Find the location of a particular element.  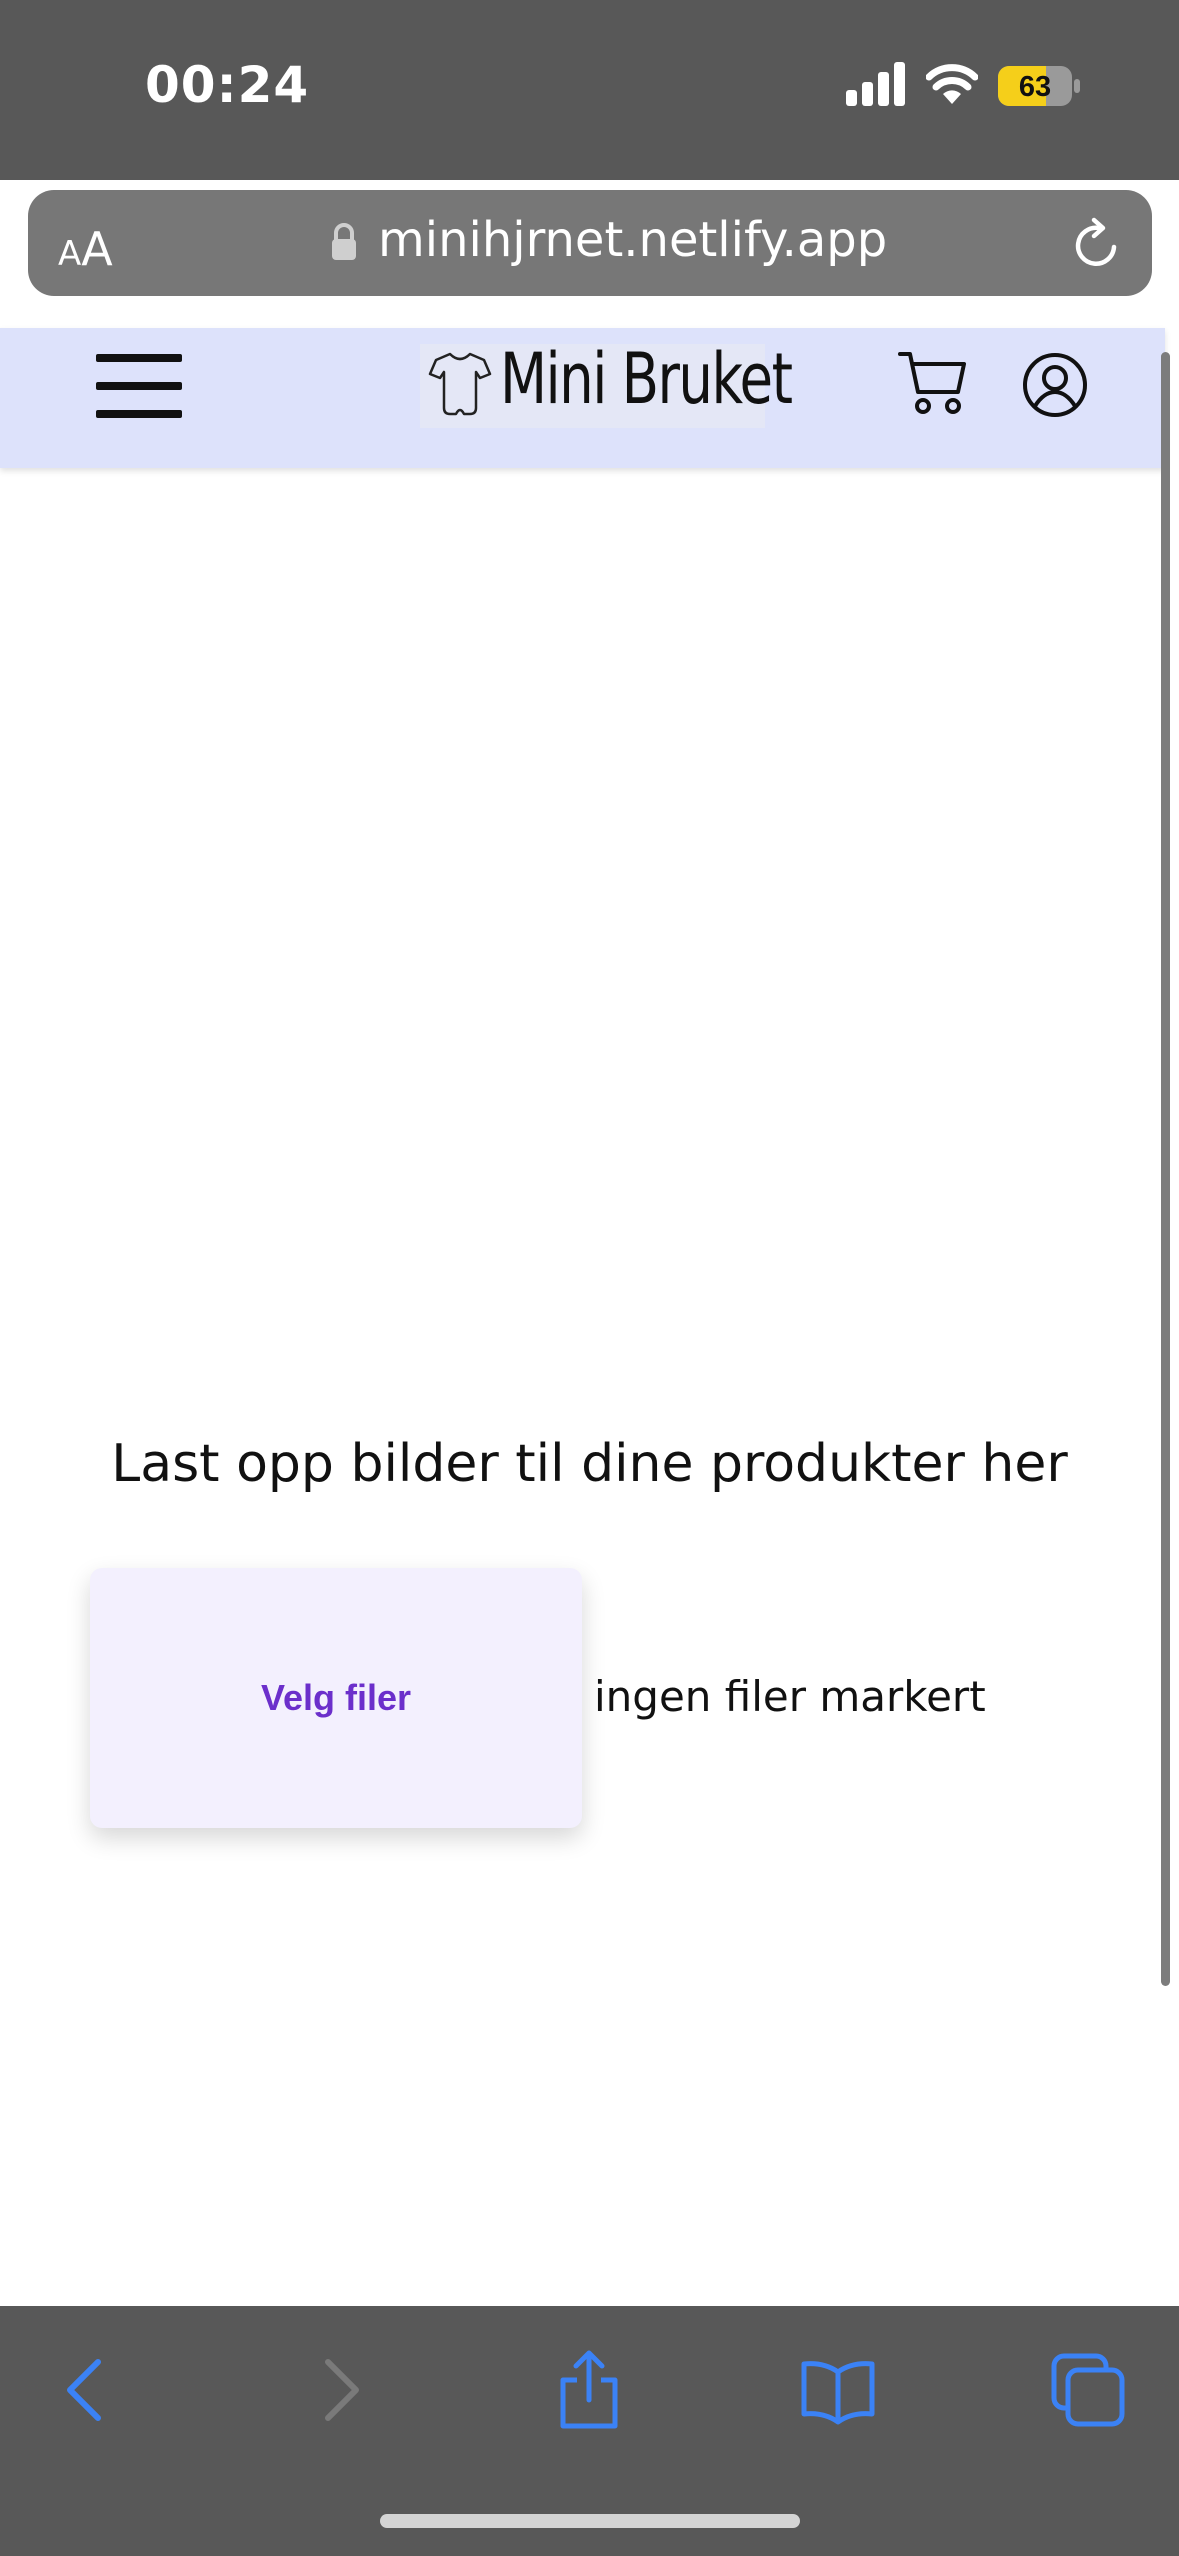

wifi-icon is located at coordinates (952, 84).